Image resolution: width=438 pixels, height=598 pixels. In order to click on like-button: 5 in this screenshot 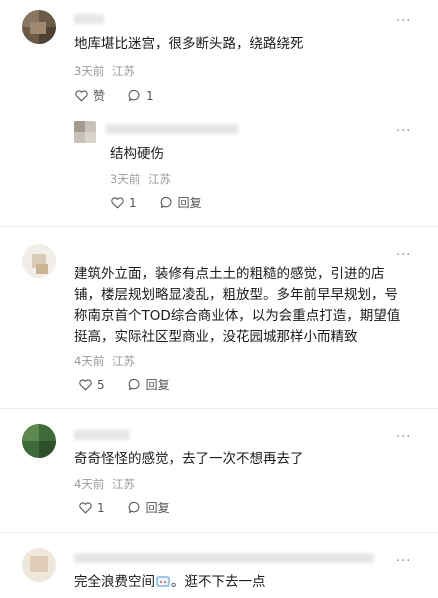, I will do `click(91, 384)`.